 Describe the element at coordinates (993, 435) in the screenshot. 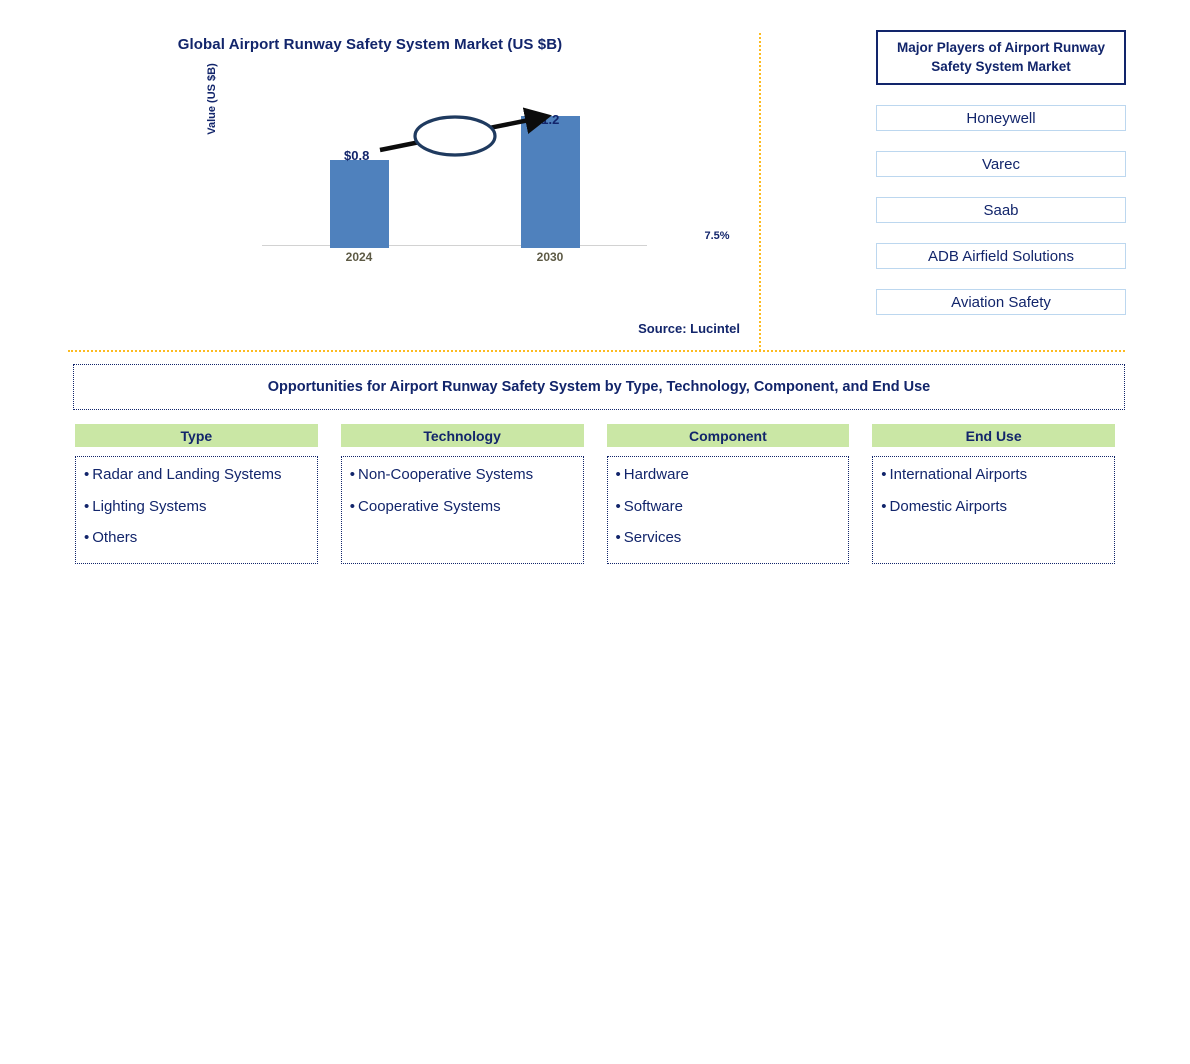

I see `category-header: End Use` at that location.